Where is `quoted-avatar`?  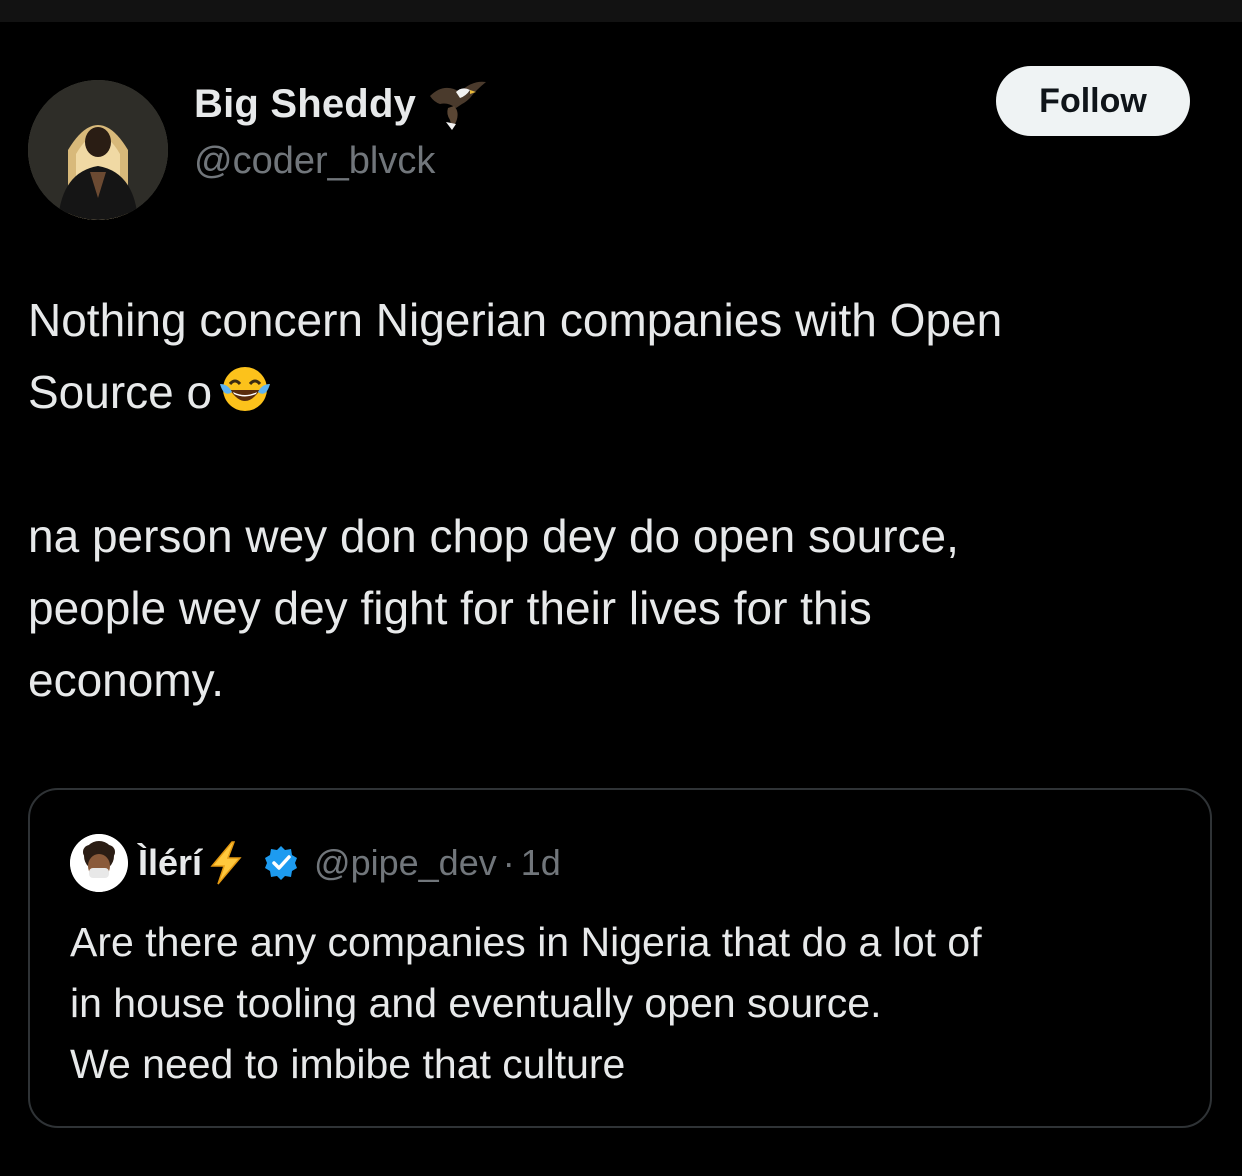
quoted-avatar is located at coordinates (99, 863).